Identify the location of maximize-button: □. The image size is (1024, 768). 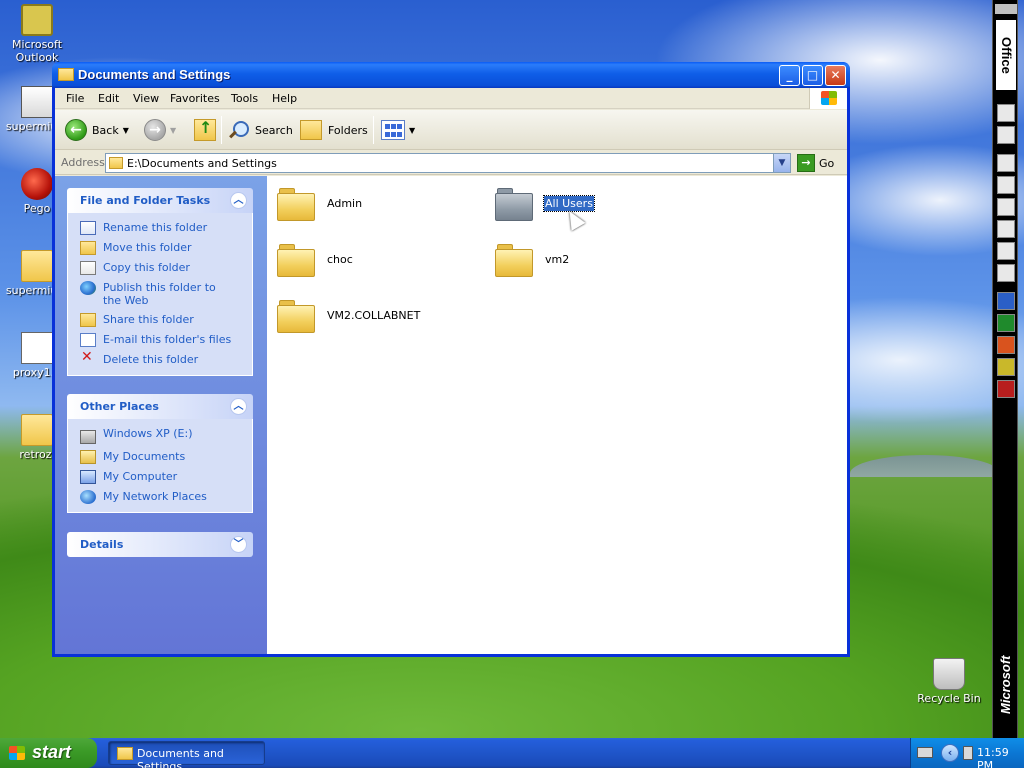
(812, 75).